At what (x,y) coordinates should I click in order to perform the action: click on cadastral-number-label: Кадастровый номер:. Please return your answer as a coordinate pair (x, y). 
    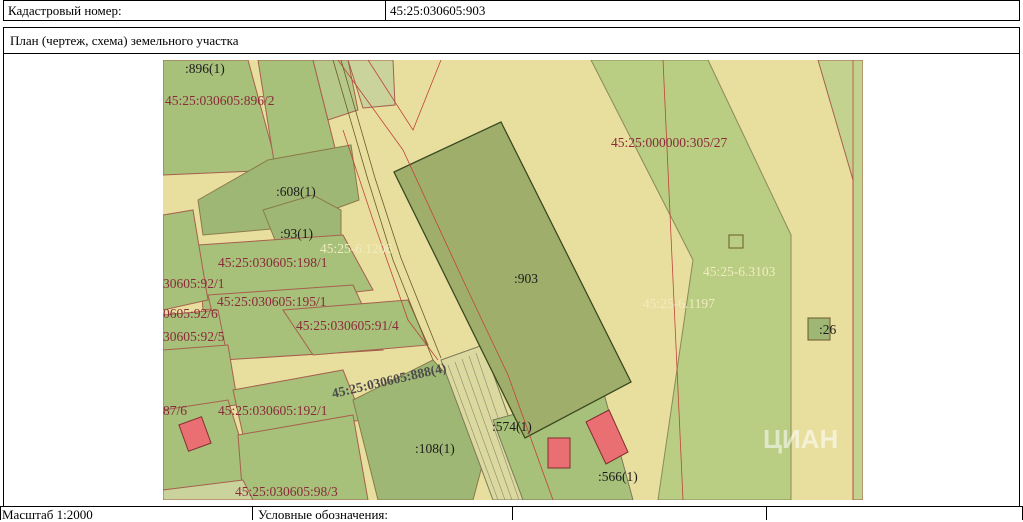
    Looking at the image, I should click on (65, 10).